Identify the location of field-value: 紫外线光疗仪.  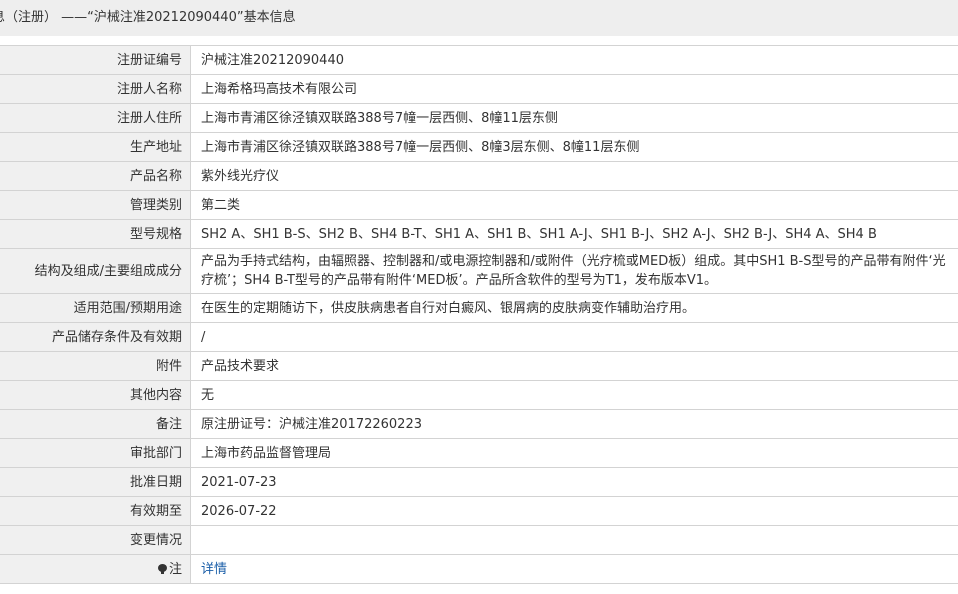
(574, 176).